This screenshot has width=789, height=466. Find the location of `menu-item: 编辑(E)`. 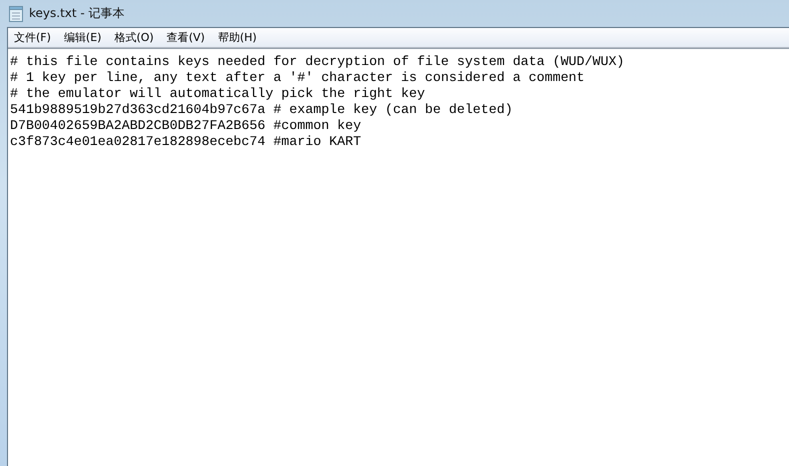

menu-item: 编辑(E) is located at coordinates (83, 37).